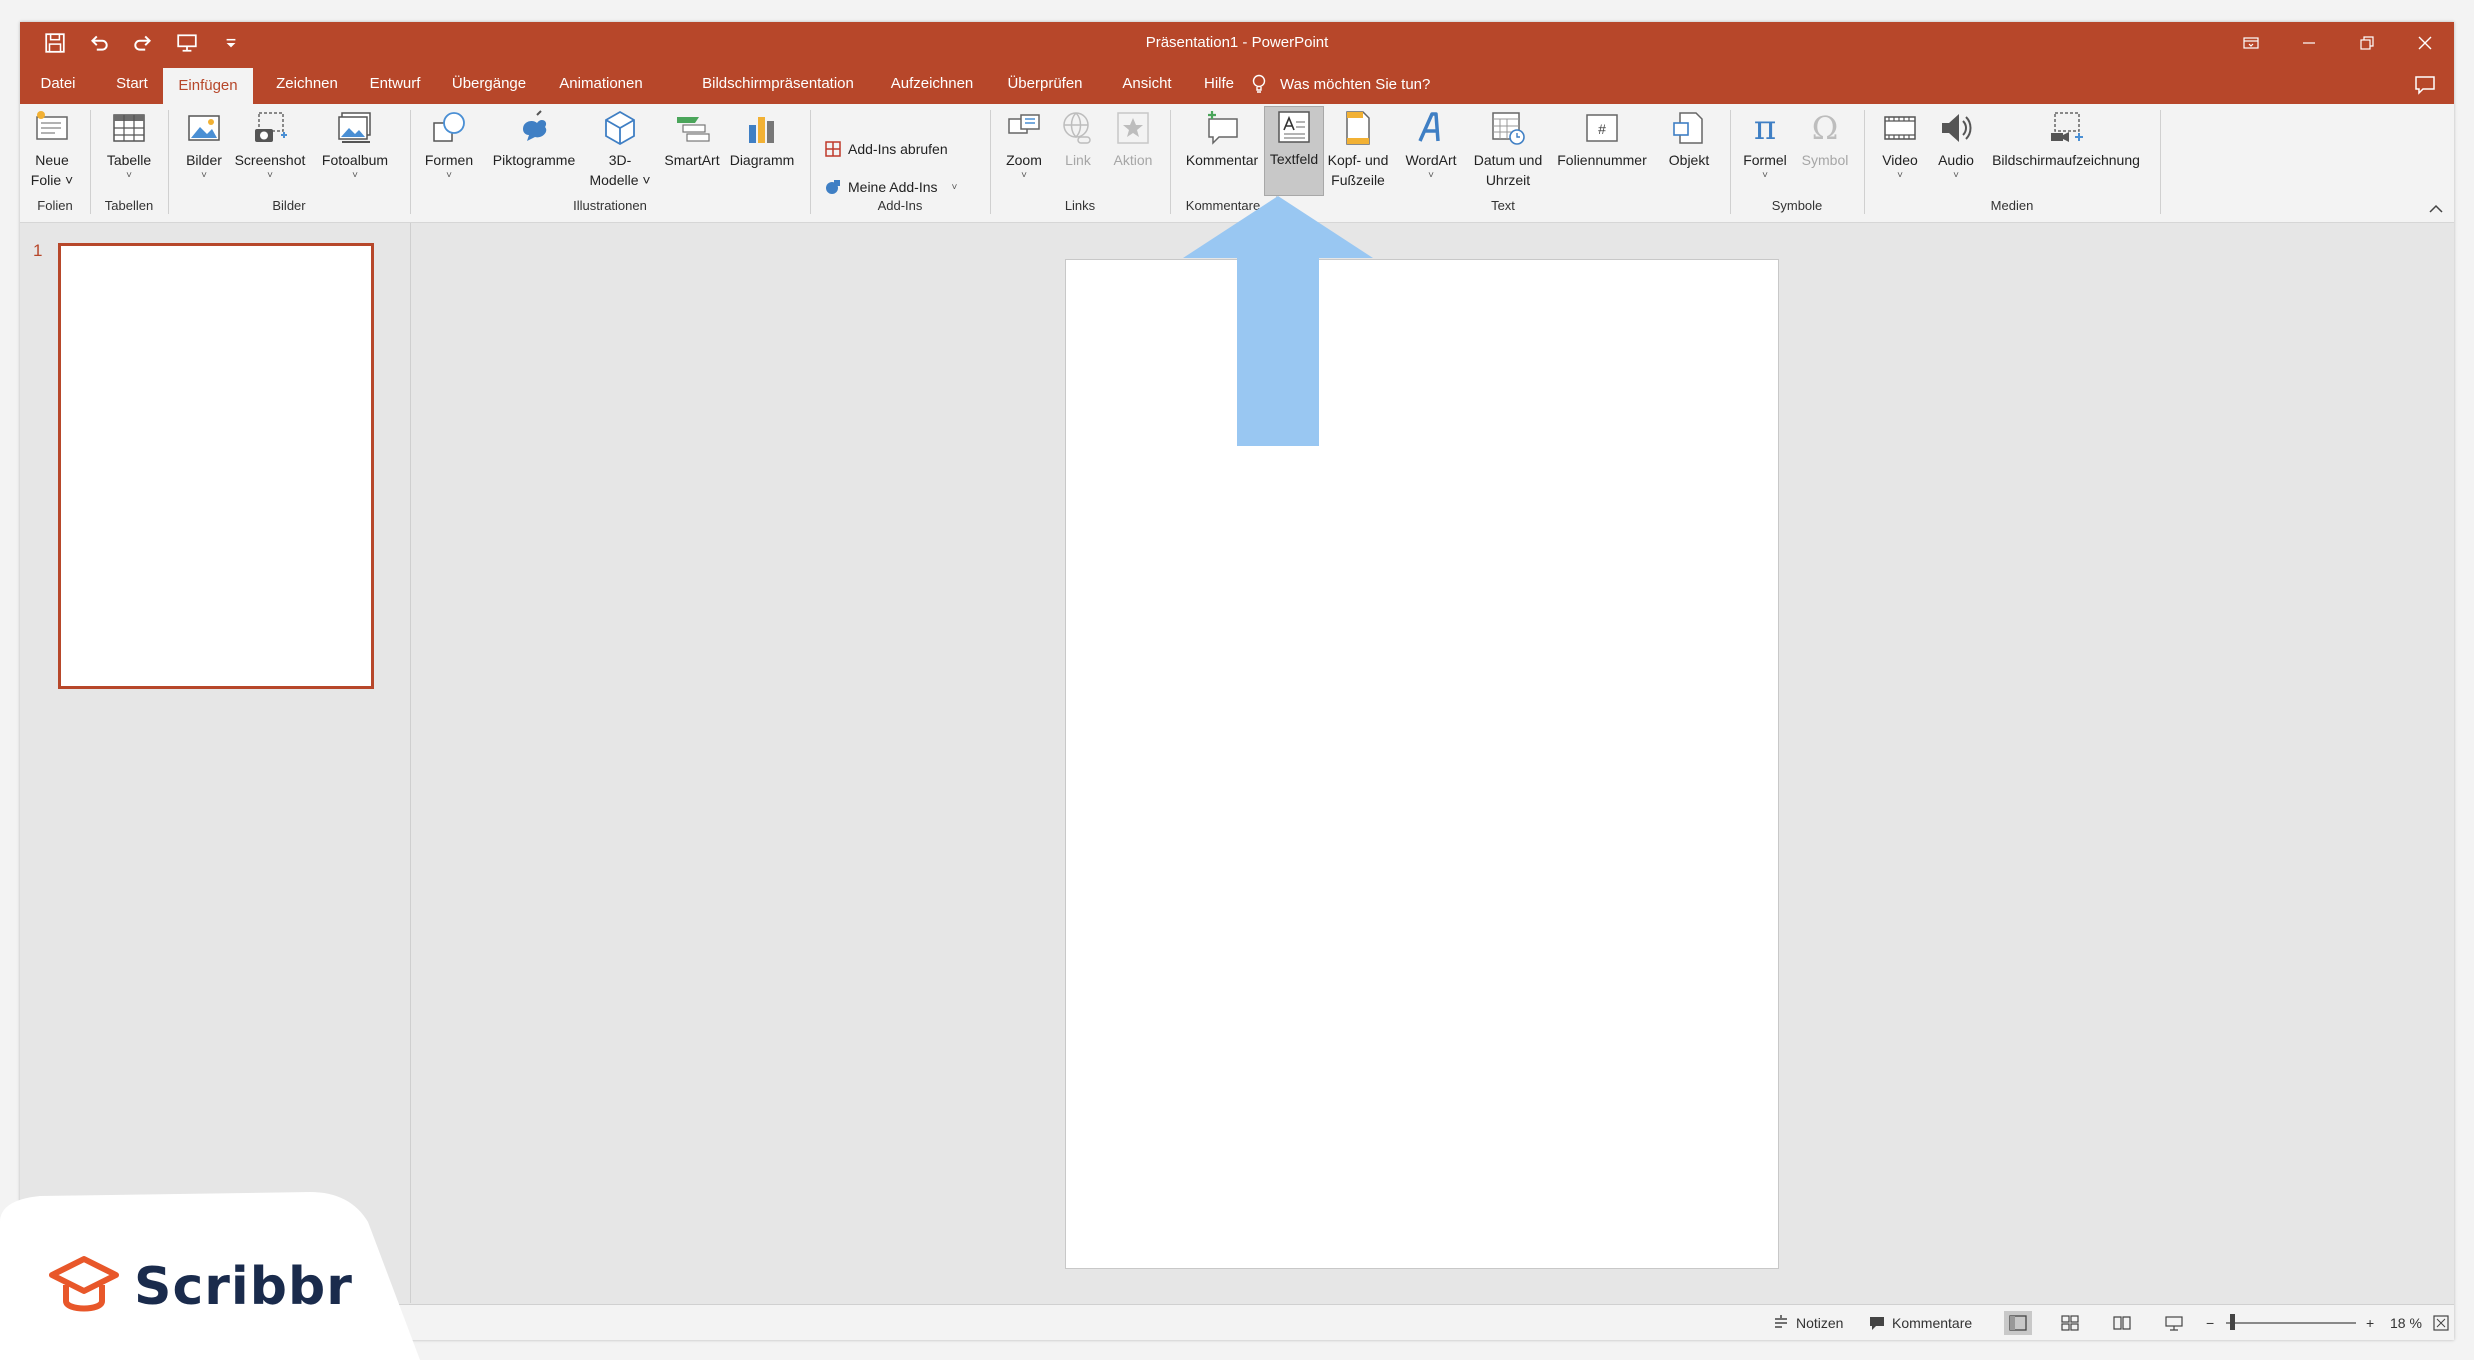  I want to click on lightbulb-icon, so click(1259, 83).